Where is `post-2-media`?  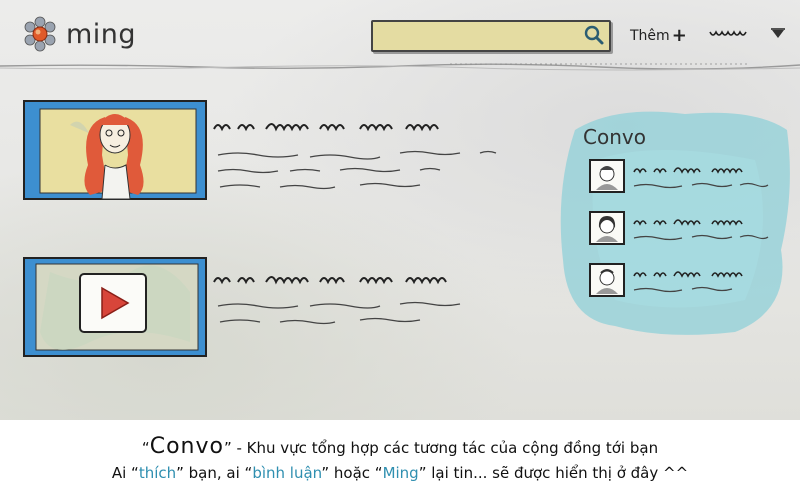
post-2-media is located at coordinates (110, 307).